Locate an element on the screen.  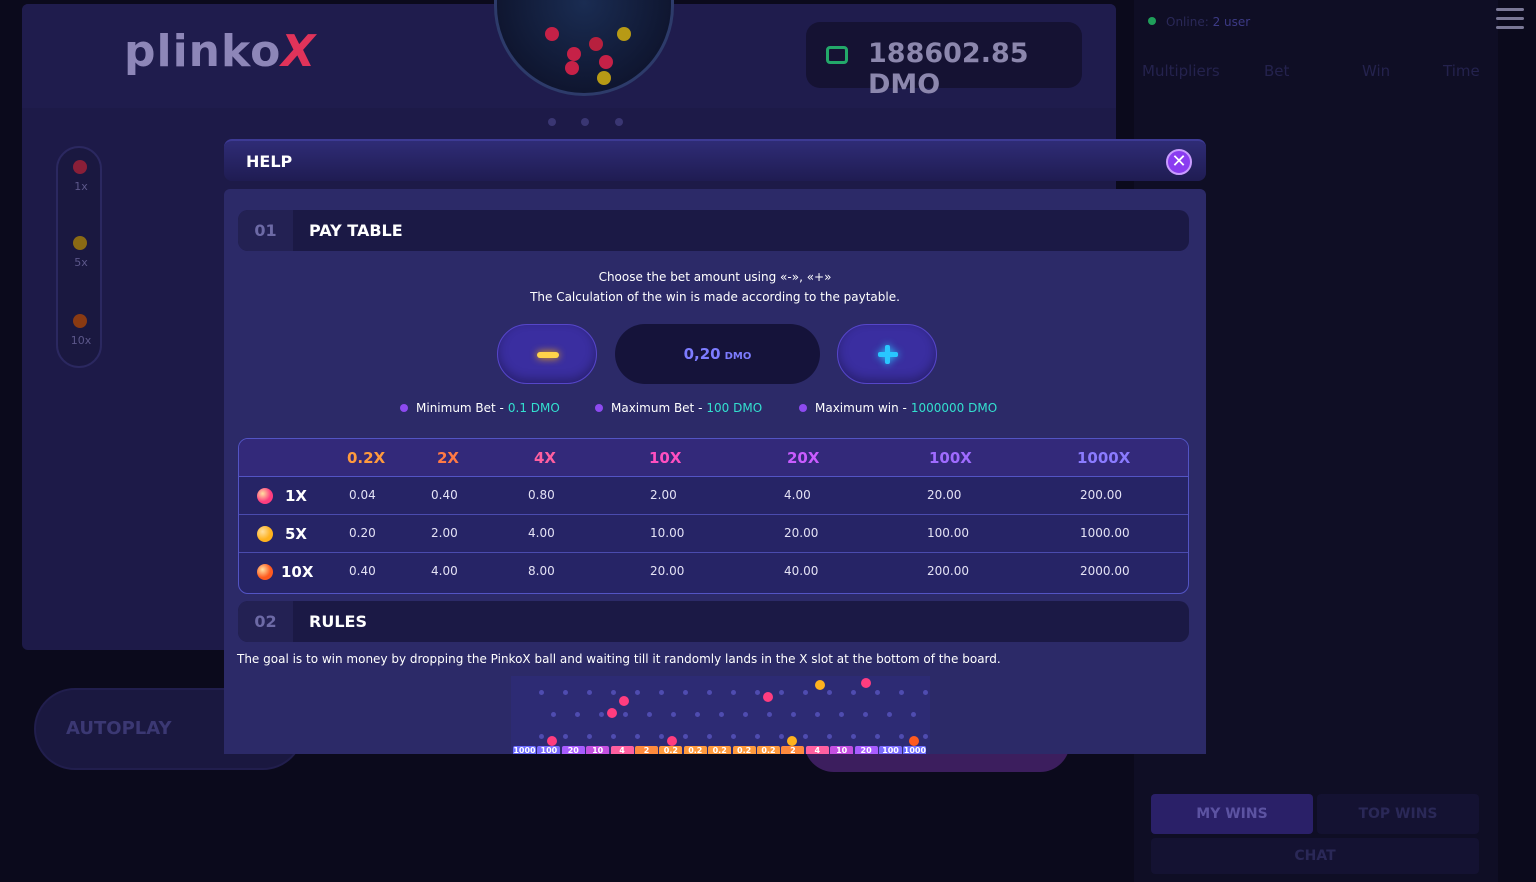
paytable-column-header: 10X is located at coordinates (665, 458).